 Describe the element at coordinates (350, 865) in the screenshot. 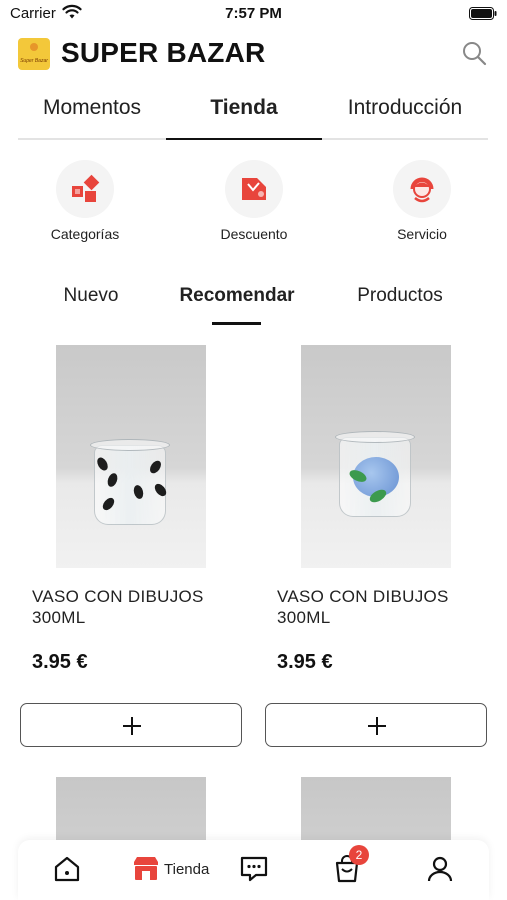

I see `nav-cart: 2` at that location.